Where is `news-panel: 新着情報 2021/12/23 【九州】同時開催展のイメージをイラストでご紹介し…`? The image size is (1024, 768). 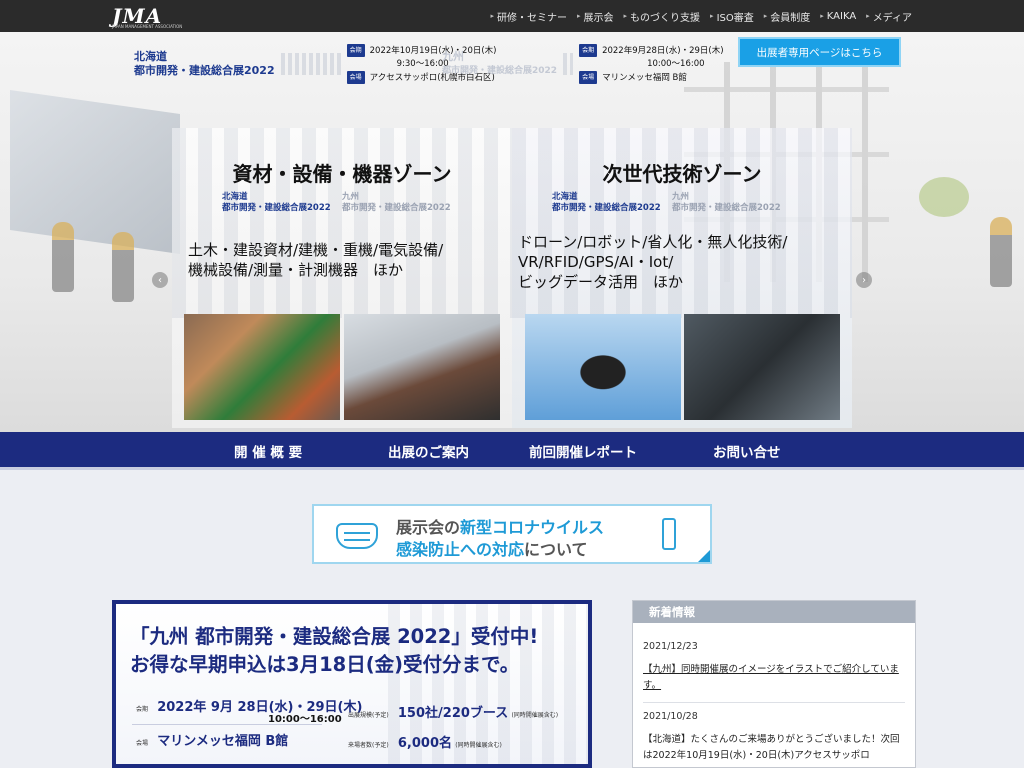
news-panel: 新着情報 2021/12/23 【九州】同時開催展のイメージをイラストでご紹介し… is located at coordinates (774, 684).